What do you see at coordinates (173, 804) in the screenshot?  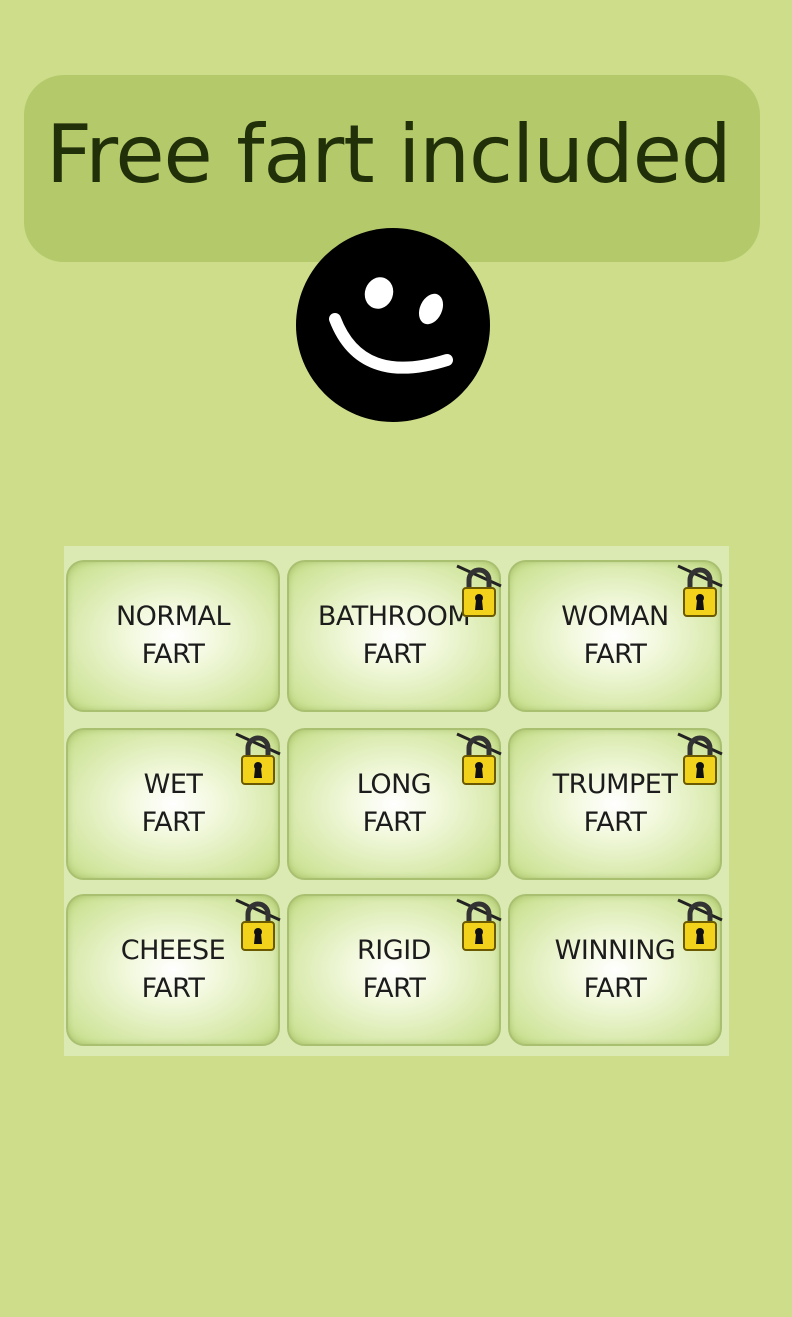 I see `tile-wet-fart: WET FART` at bounding box center [173, 804].